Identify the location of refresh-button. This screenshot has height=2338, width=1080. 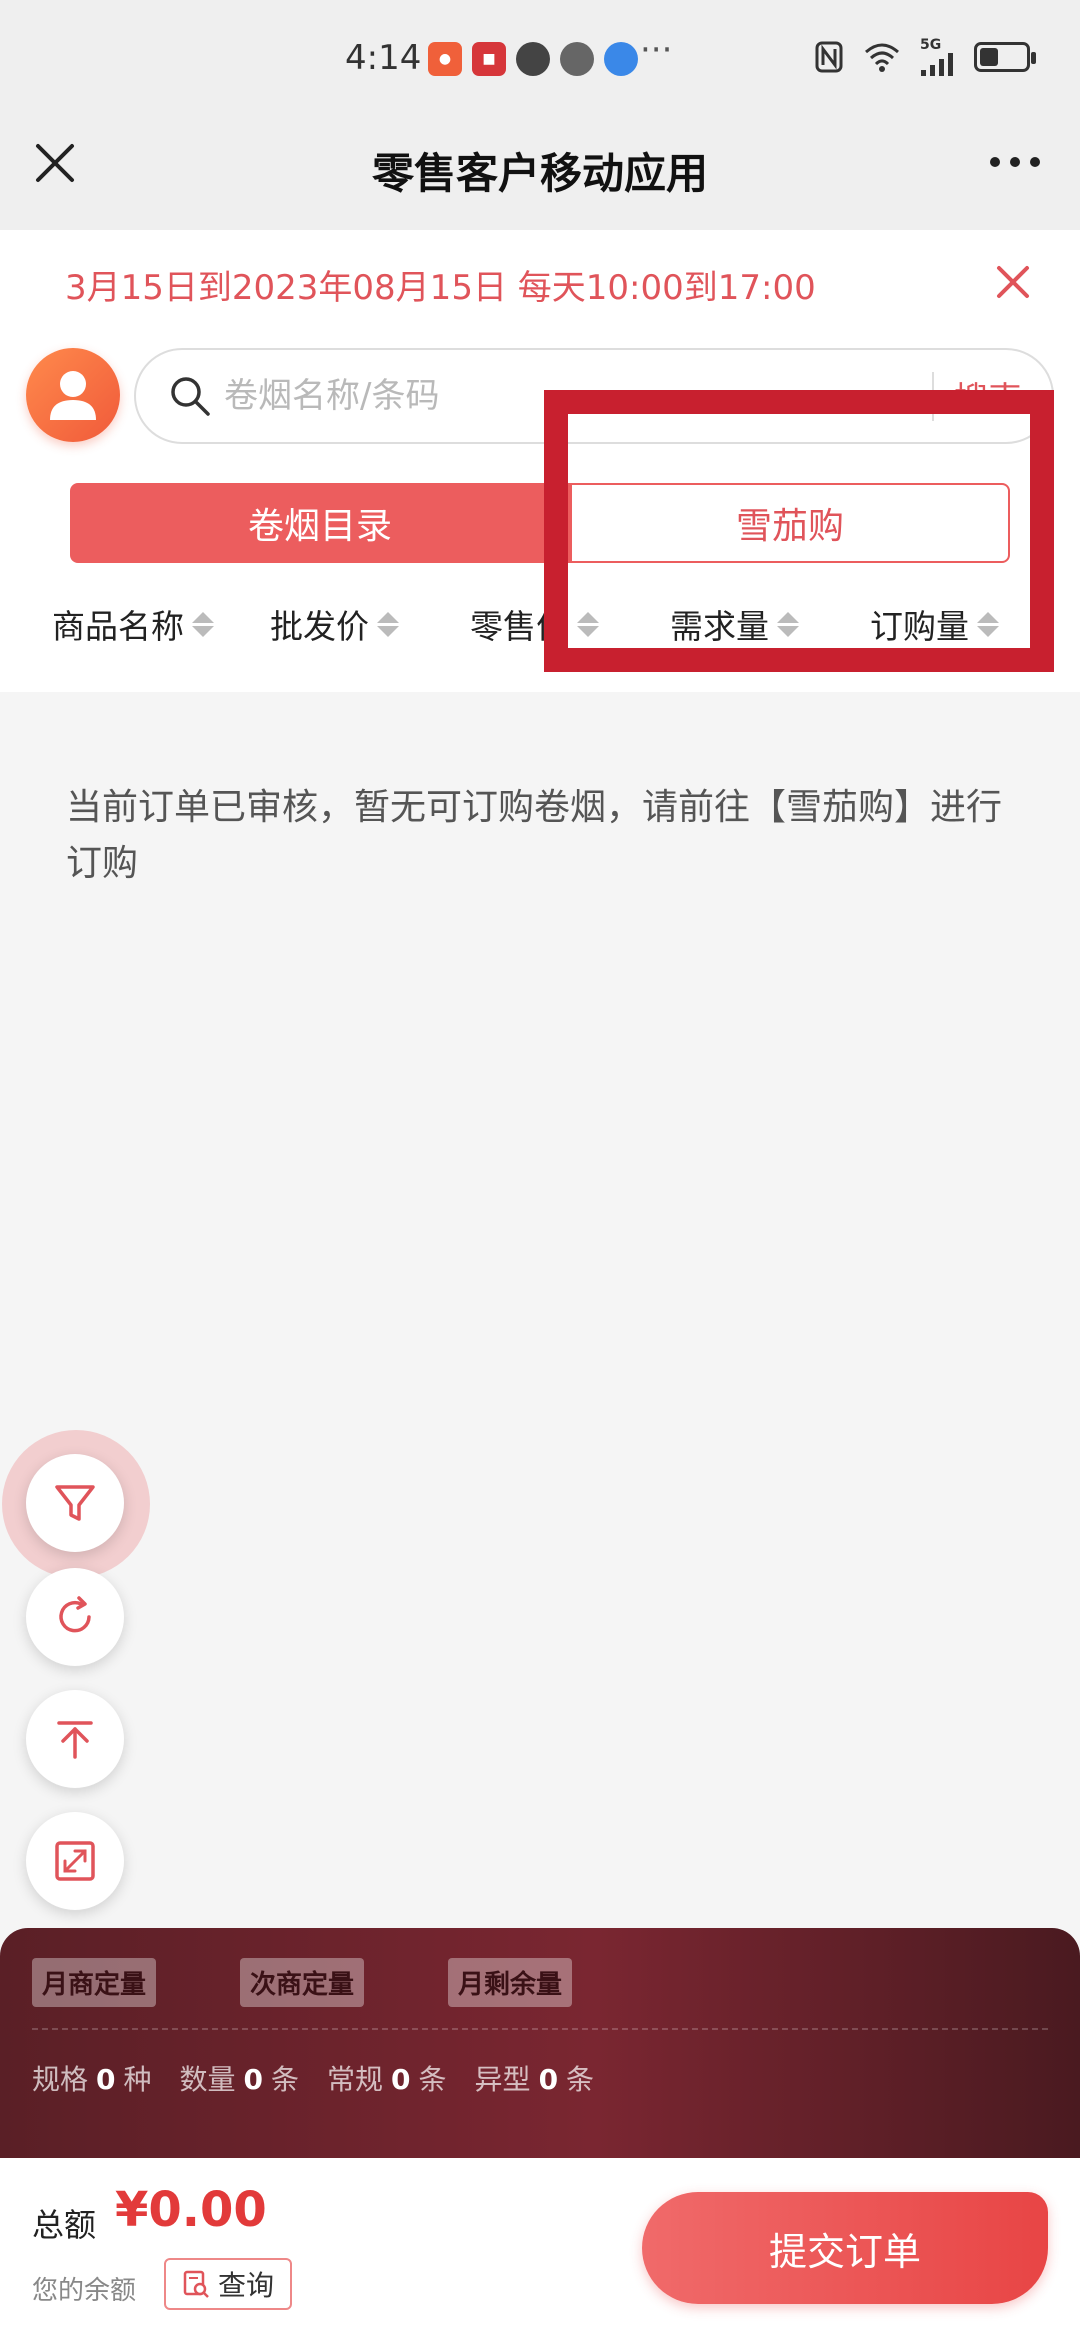
(75, 1617).